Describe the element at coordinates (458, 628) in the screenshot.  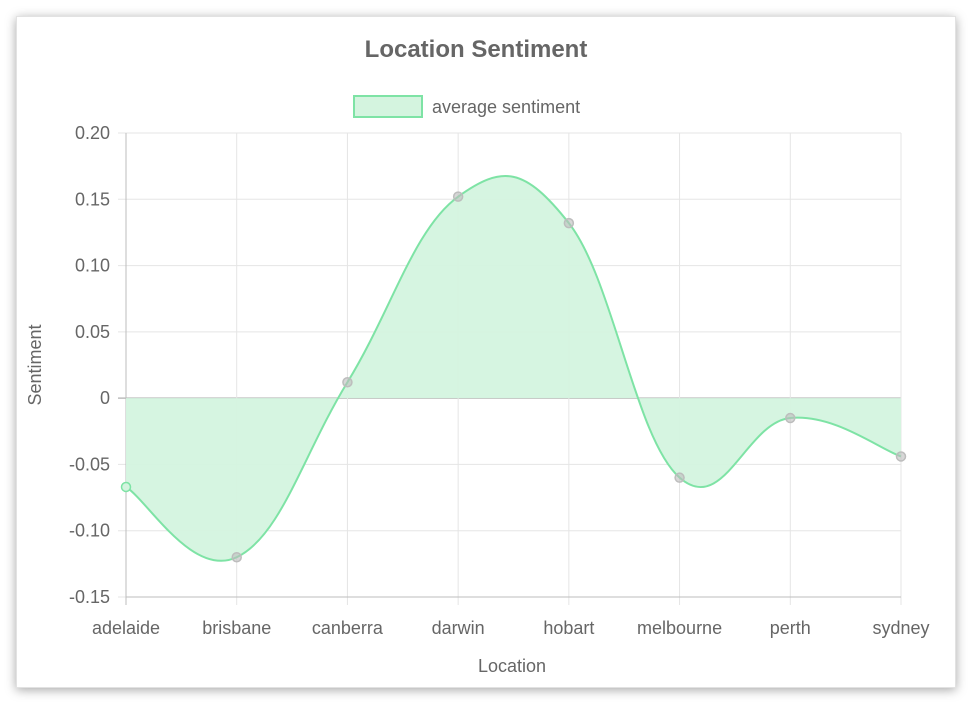
I see `x-tick-label: darwin` at that location.